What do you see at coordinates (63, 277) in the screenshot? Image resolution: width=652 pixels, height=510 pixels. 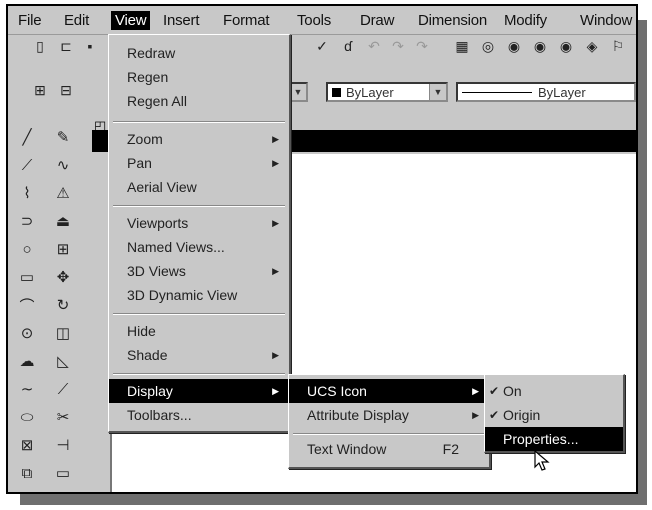 I see `move-icon: ✥` at bounding box center [63, 277].